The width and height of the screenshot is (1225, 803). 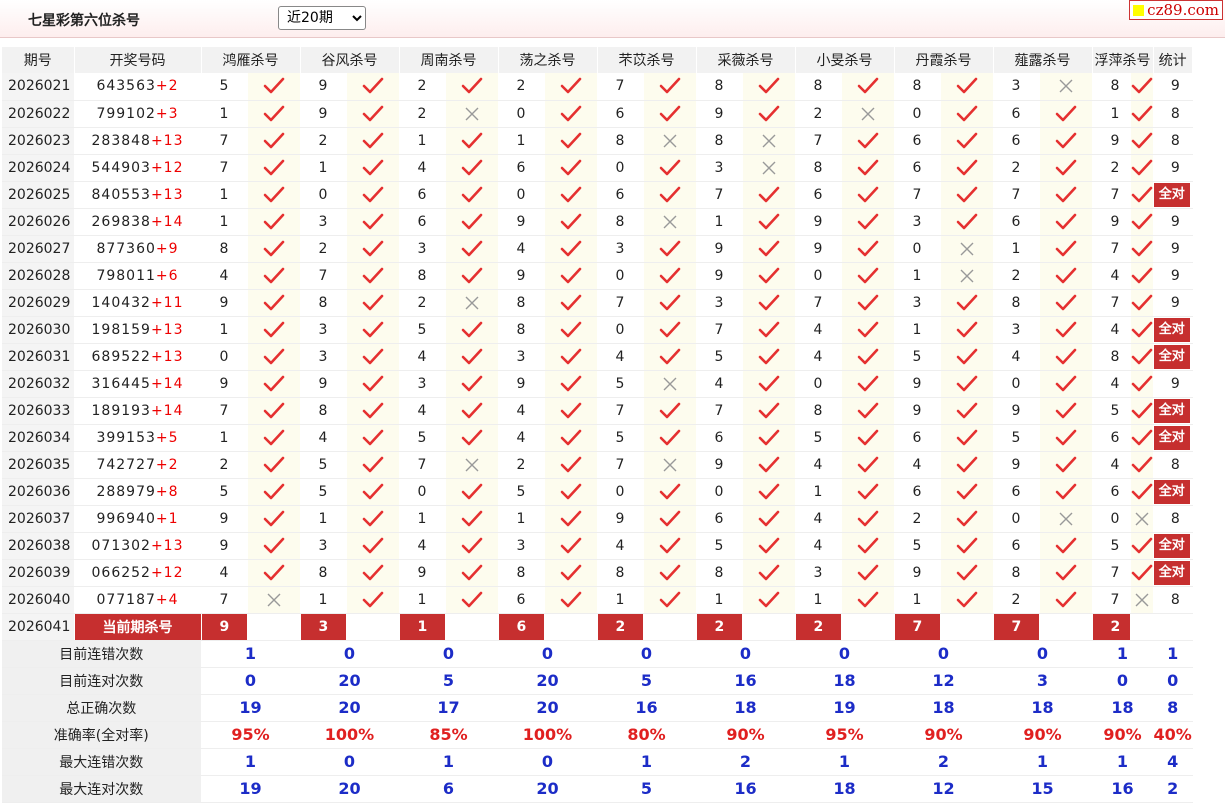 I want to click on summary-value: 100%, so click(x=350, y=735).